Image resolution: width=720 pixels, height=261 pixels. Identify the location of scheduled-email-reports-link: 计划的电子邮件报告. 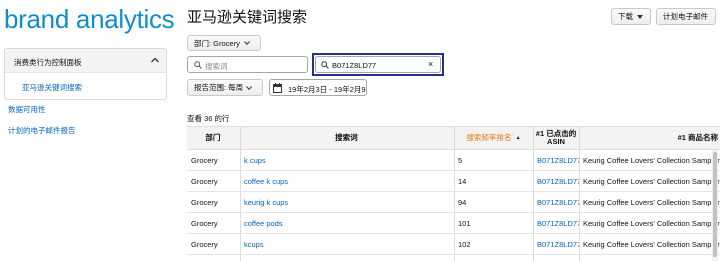
(42, 130).